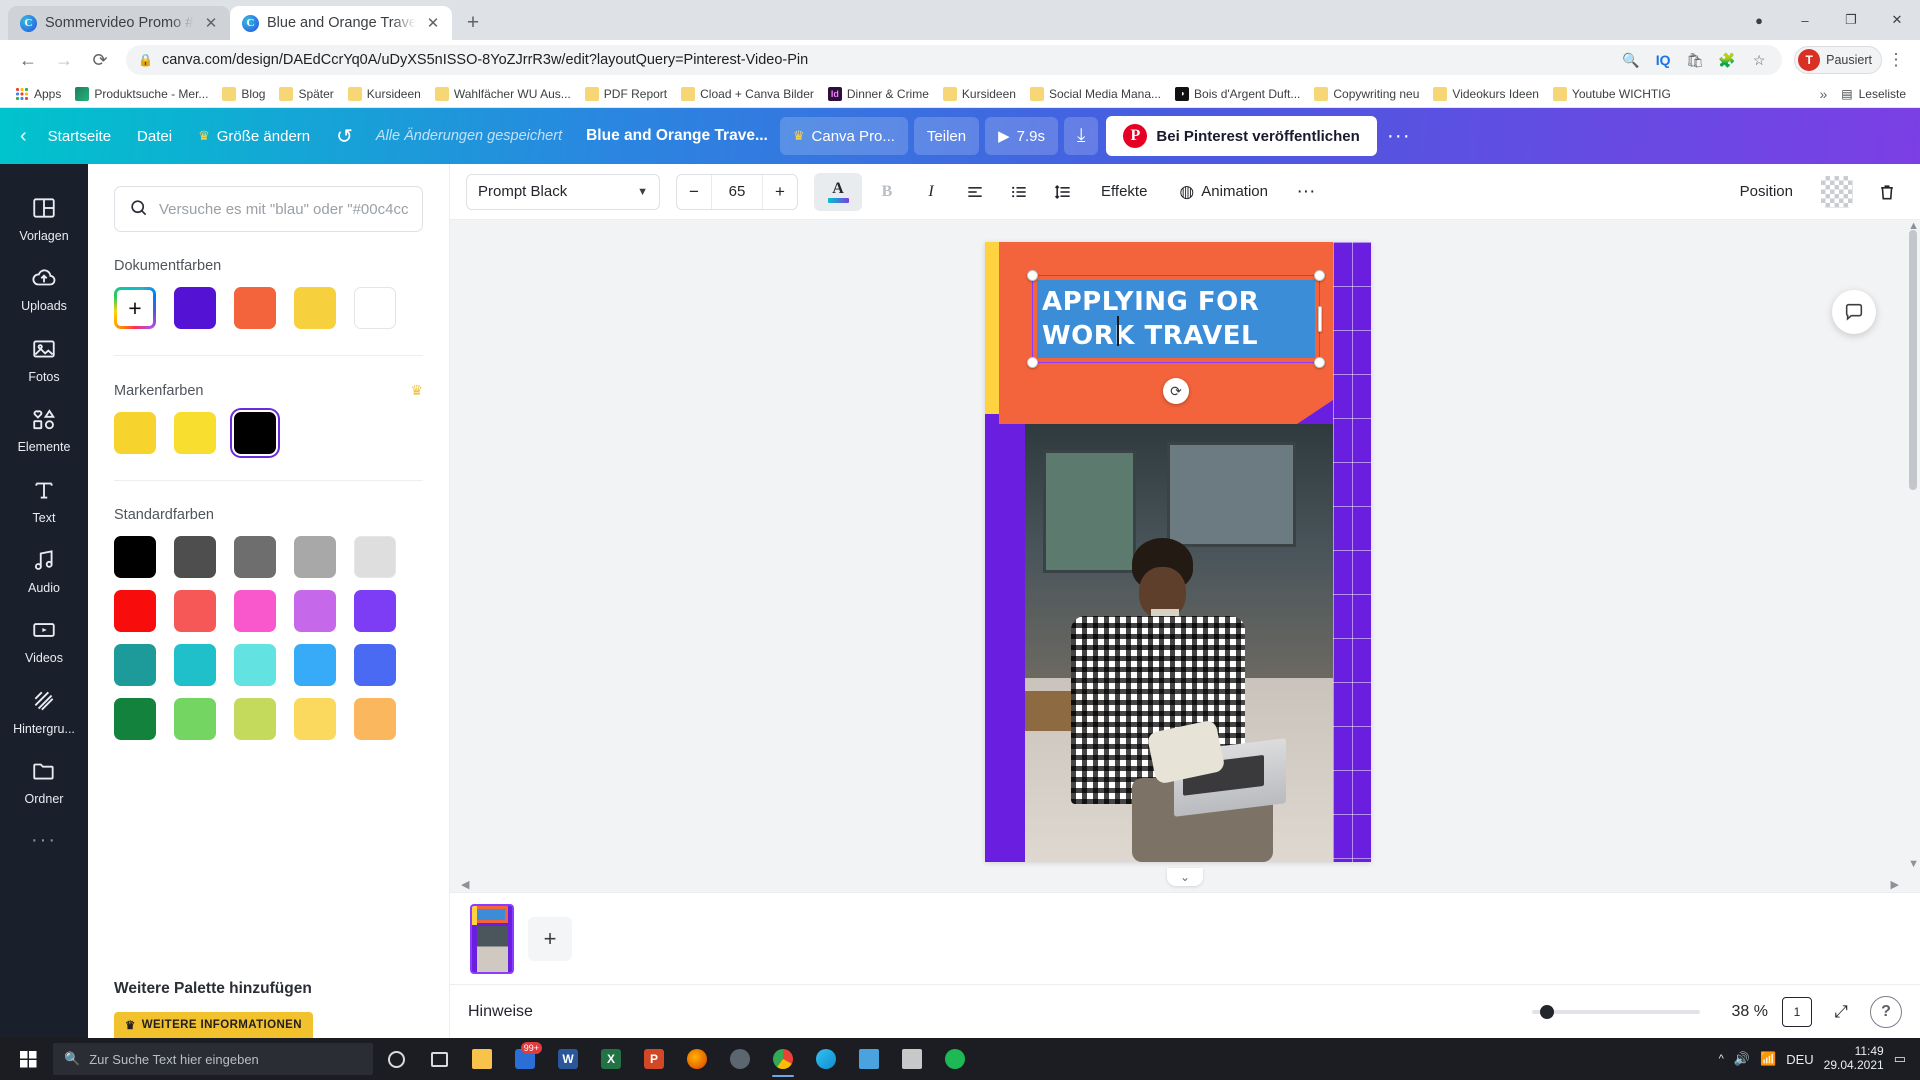 This screenshot has width=1920, height=1080. What do you see at coordinates (23, 136) in the screenshot?
I see `chevron-left-icon: ‹` at bounding box center [23, 136].